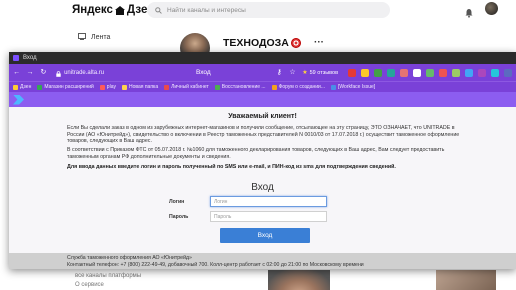 Image resolution: width=516 pixels, height=290 pixels. I want to click on zen-nav-feed-label: Лента, so click(101, 37).